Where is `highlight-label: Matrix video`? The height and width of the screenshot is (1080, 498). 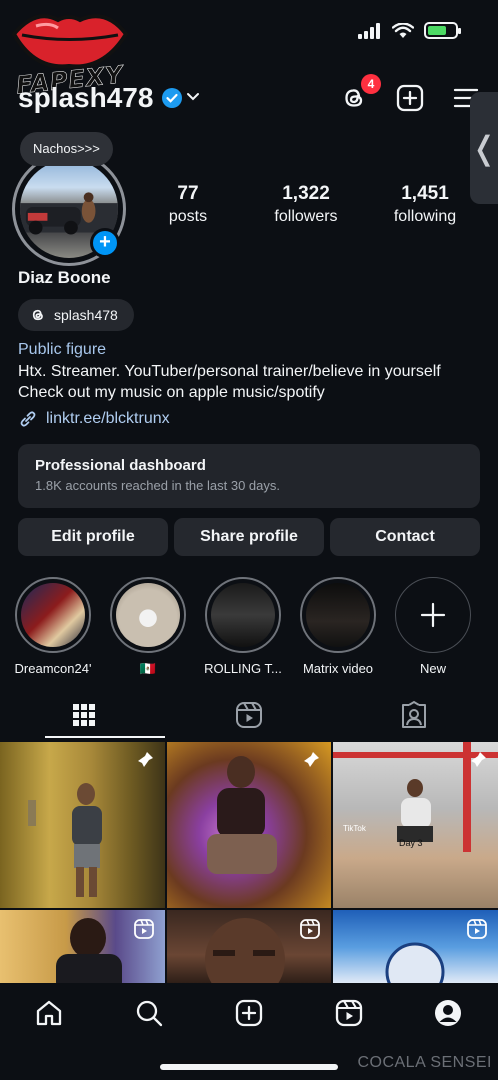
highlight-label: Matrix video is located at coordinates (338, 668).